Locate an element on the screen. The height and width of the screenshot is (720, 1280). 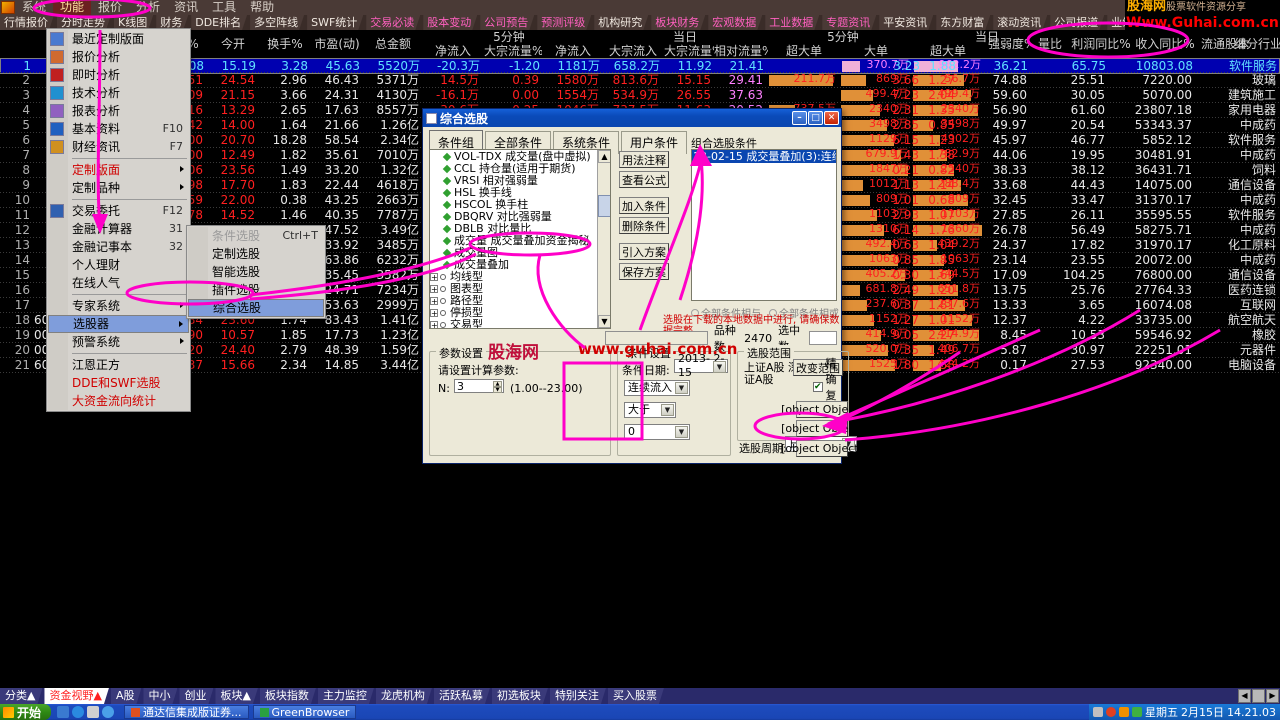
menu-item-3: 技术分析 is located at coordinates (118, 93).